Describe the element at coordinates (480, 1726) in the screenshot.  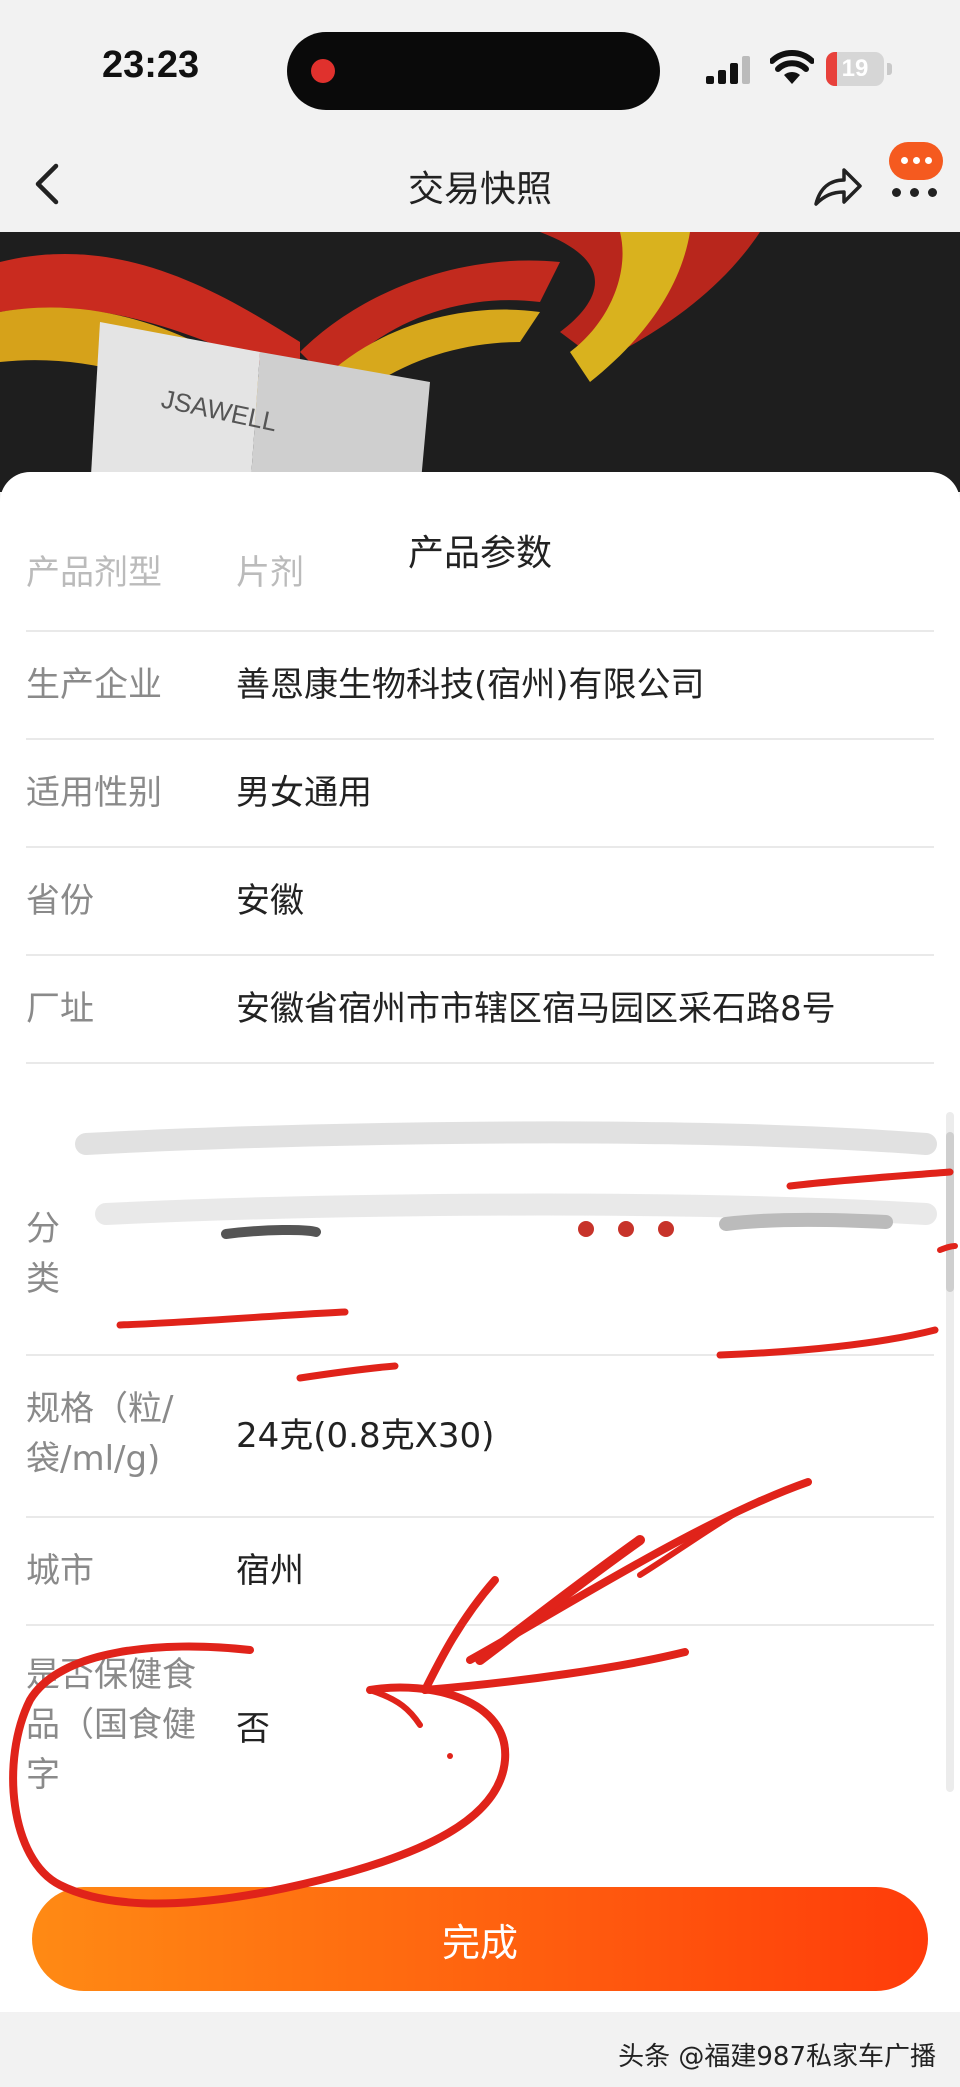
I see `param-row-health-food: 是否保健食品（国食健字 否` at that location.